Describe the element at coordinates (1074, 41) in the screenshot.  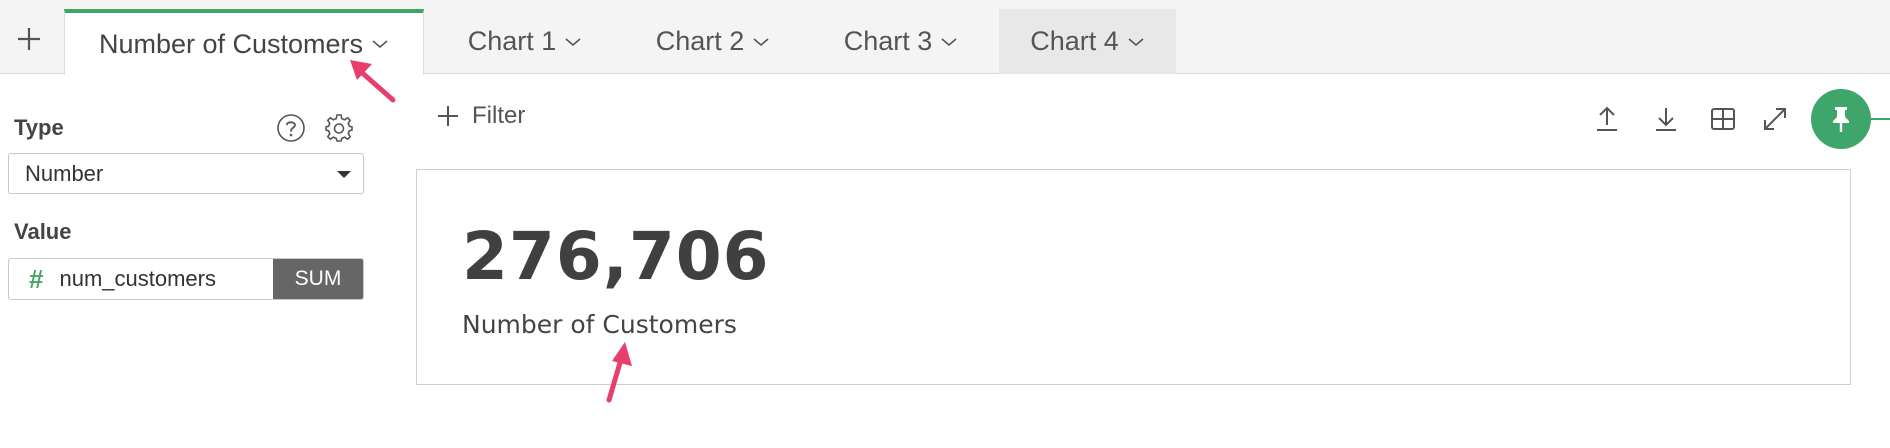
I see `tab-label: Chart 4` at that location.